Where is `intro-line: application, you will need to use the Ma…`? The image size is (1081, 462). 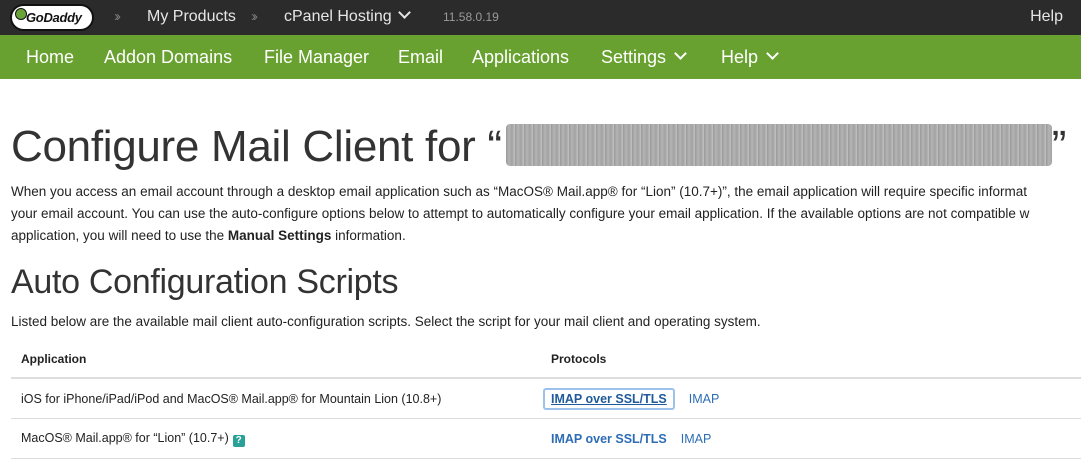 intro-line: application, you will need to use the Ma… is located at coordinates (546, 236).